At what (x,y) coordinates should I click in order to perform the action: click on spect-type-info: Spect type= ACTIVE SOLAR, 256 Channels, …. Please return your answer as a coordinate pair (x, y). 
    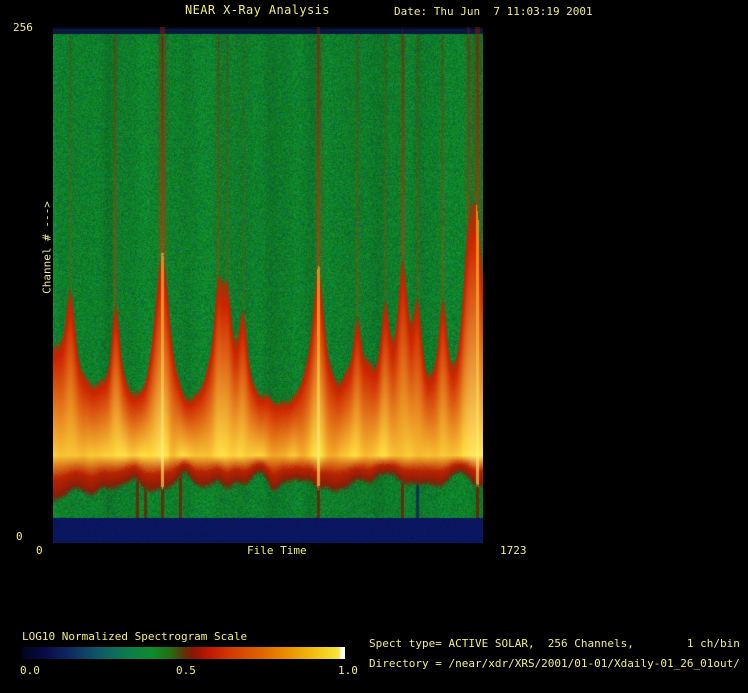
    Looking at the image, I should click on (554, 643).